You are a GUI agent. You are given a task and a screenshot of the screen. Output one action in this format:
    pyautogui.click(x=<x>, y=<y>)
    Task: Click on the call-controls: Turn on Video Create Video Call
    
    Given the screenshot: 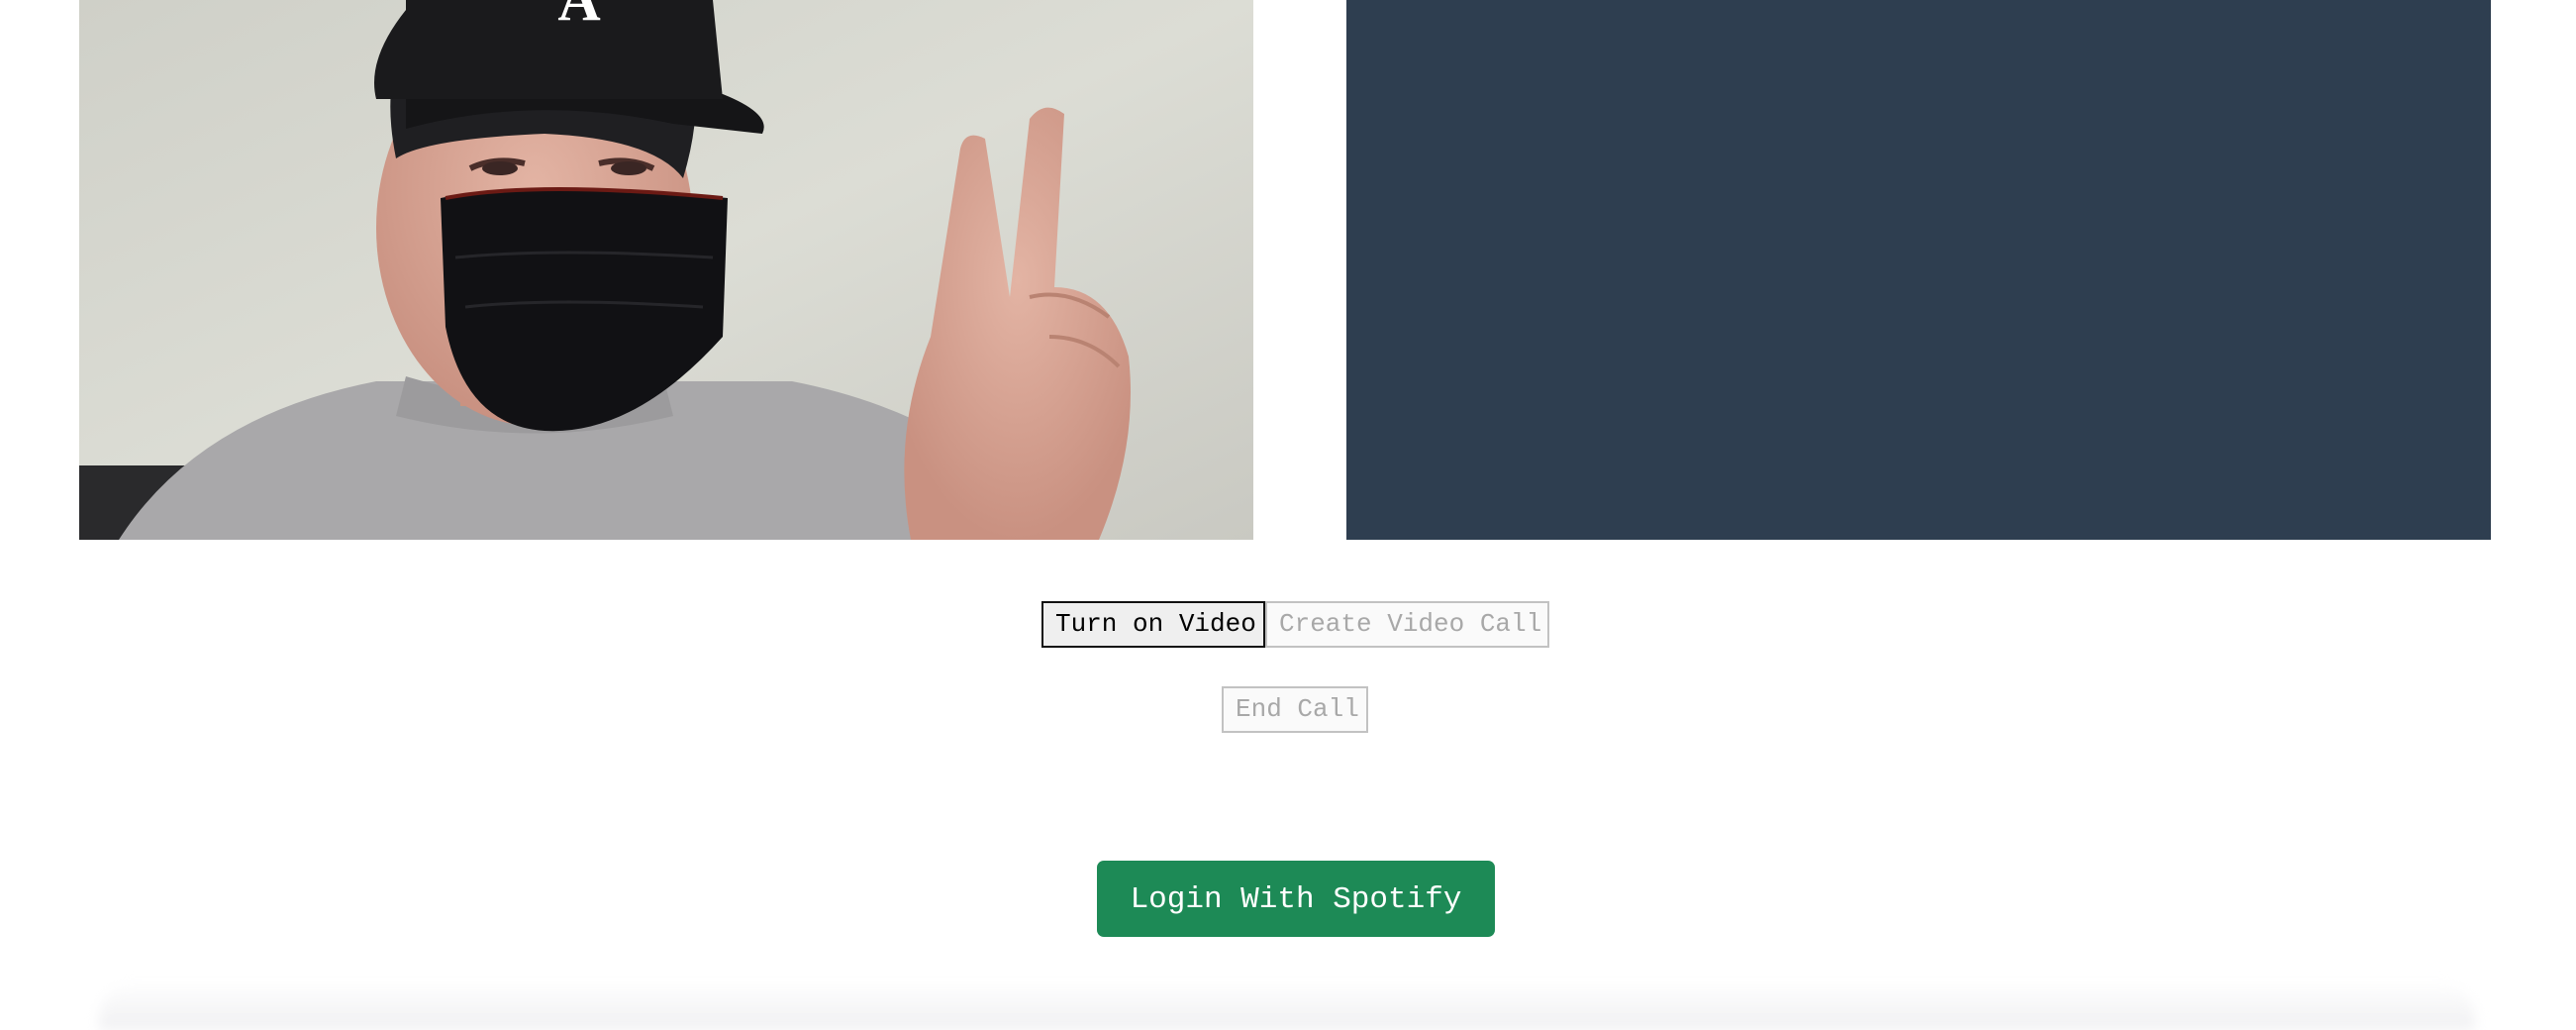 What is the action you would take?
    pyautogui.click(x=1295, y=624)
    